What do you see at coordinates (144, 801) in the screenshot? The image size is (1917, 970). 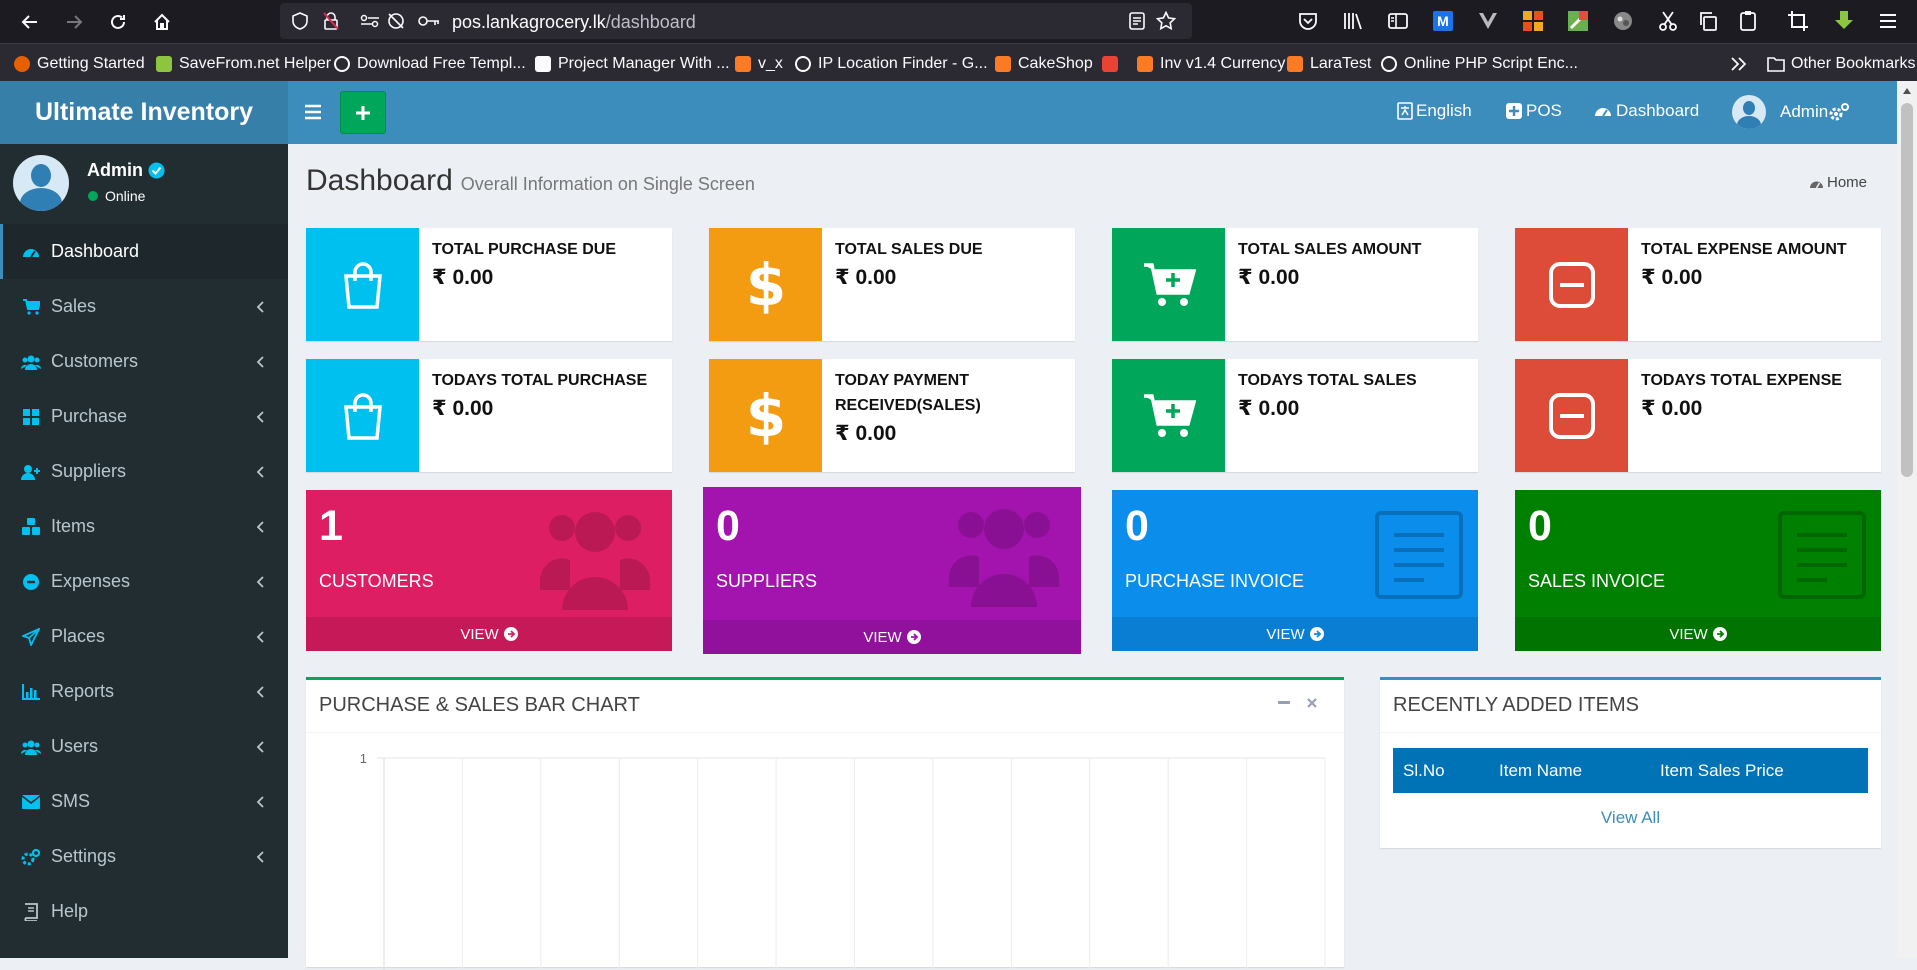 I see `sidebar-item-sms: SMS` at bounding box center [144, 801].